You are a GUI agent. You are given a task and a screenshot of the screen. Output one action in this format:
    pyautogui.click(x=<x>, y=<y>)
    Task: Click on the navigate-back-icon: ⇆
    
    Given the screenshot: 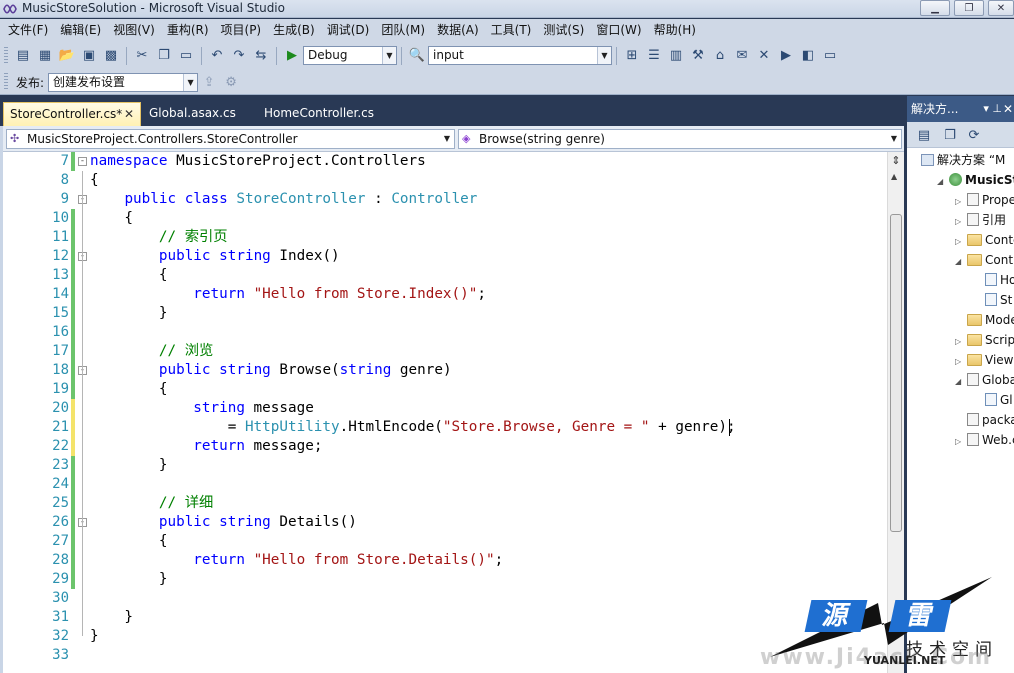 What is the action you would take?
    pyautogui.click(x=261, y=56)
    